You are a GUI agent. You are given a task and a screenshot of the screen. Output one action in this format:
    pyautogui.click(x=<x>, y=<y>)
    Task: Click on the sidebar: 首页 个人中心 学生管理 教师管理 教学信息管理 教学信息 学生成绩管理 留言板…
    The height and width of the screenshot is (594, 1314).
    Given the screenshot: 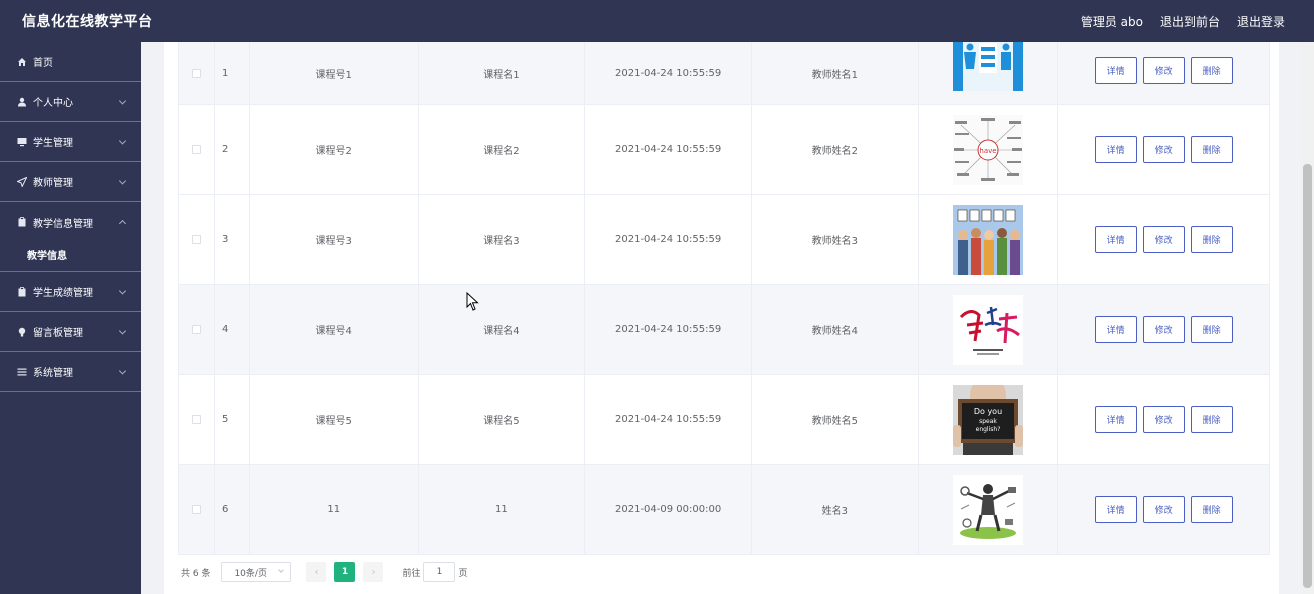 What is the action you would take?
    pyautogui.click(x=70, y=318)
    